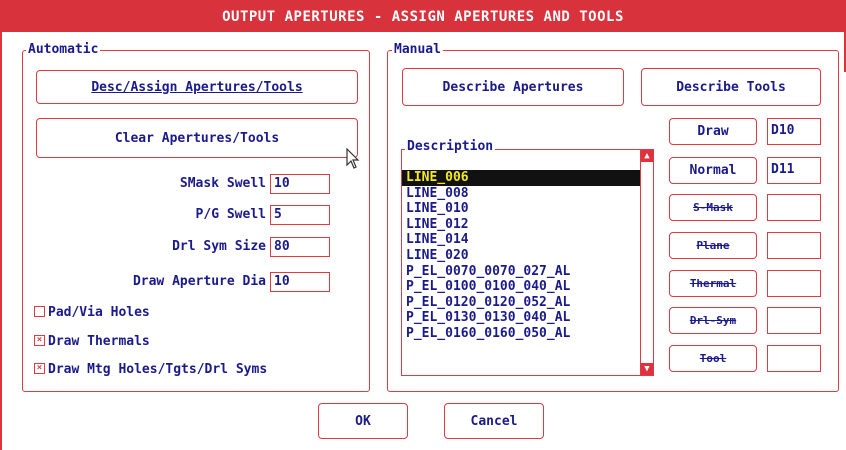 The width and height of the screenshot is (846, 450). What do you see at coordinates (646, 262) in the screenshot?
I see `description-scrollbar: ▲ ▼` at bounding box center [646, 262].